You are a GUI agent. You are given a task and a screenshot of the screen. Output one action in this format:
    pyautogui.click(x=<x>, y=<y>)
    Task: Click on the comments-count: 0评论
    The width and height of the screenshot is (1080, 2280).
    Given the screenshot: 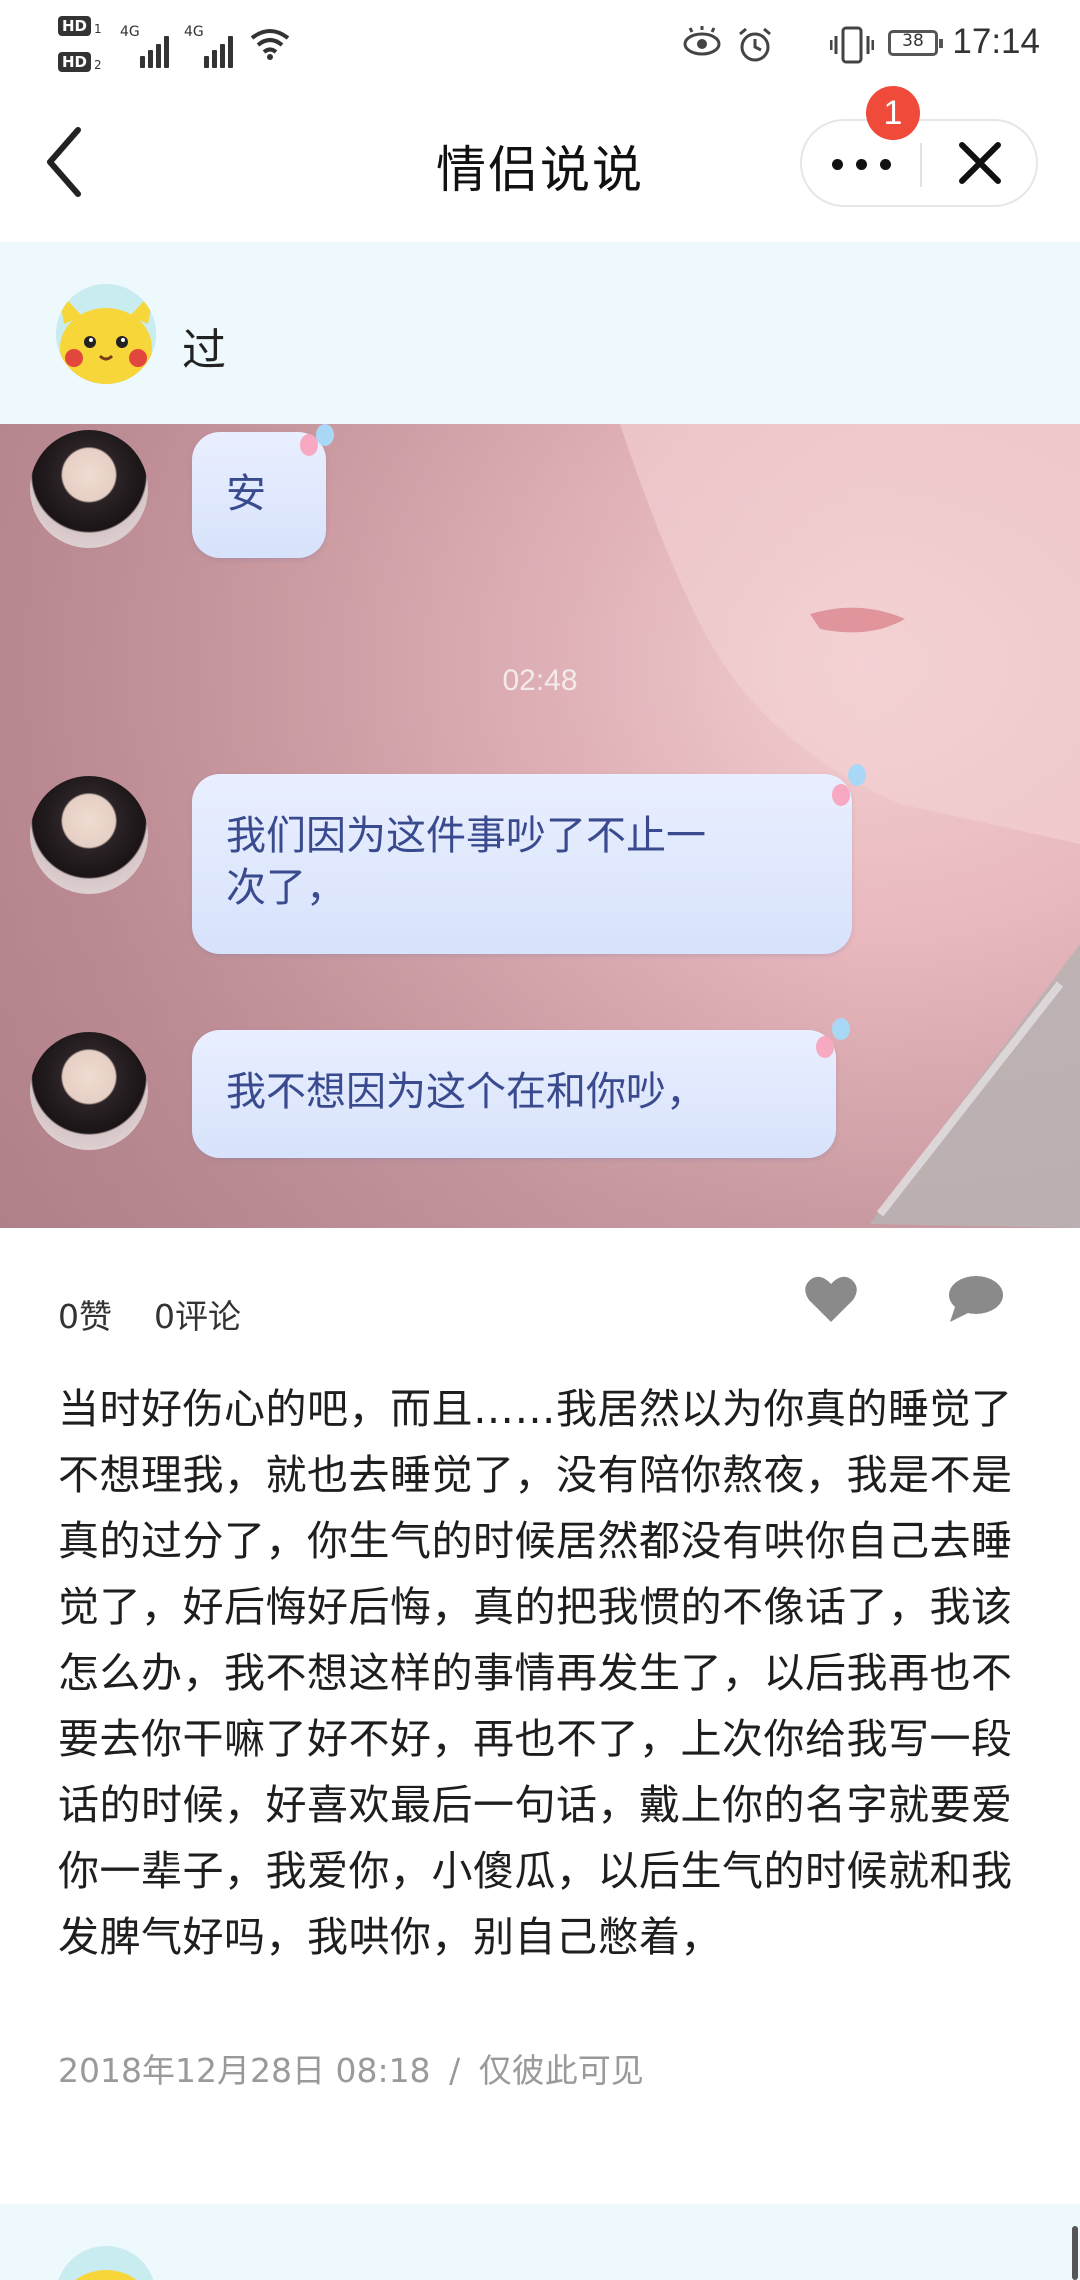 What is the action you would take?
    pyautogui.click(x=197, y=1316)
    